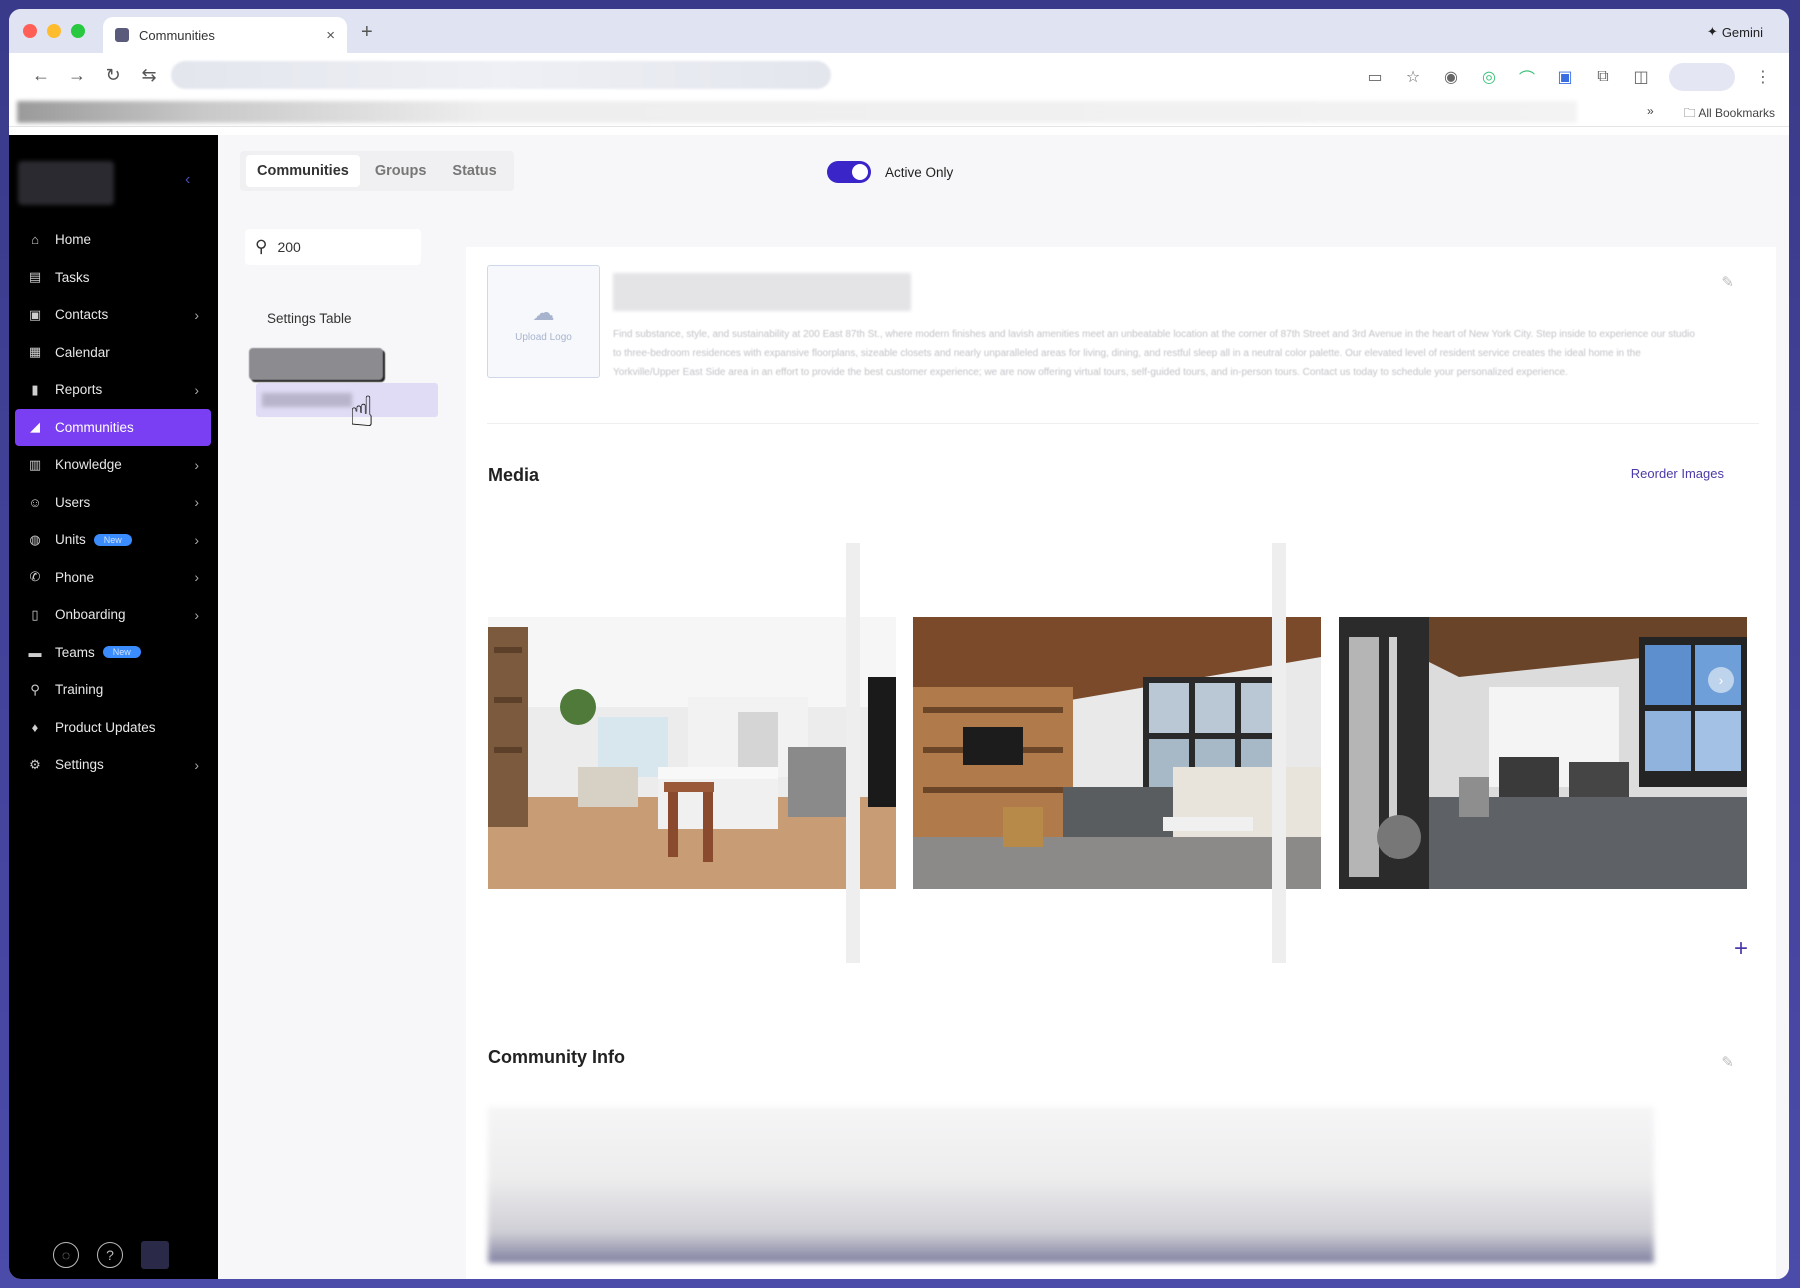 Image resolution: width=1800 pixels, height=1288 pixels. Describe the element at coordinates (474, 171) in the screenshot. I see `tab-status: Status` at that location.